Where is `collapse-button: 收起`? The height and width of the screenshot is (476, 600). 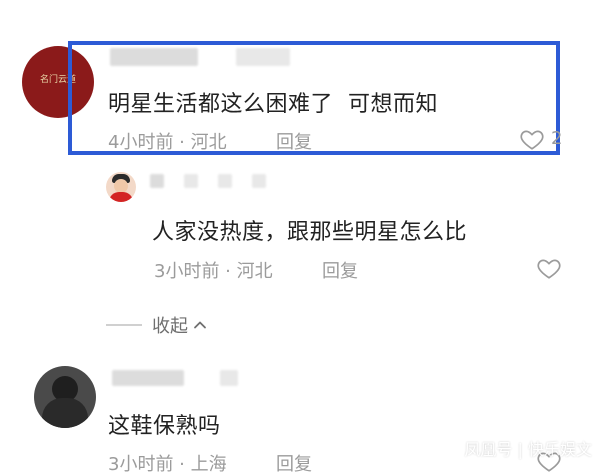 collapse-button: 收起 is located at coordinates (180, 325).